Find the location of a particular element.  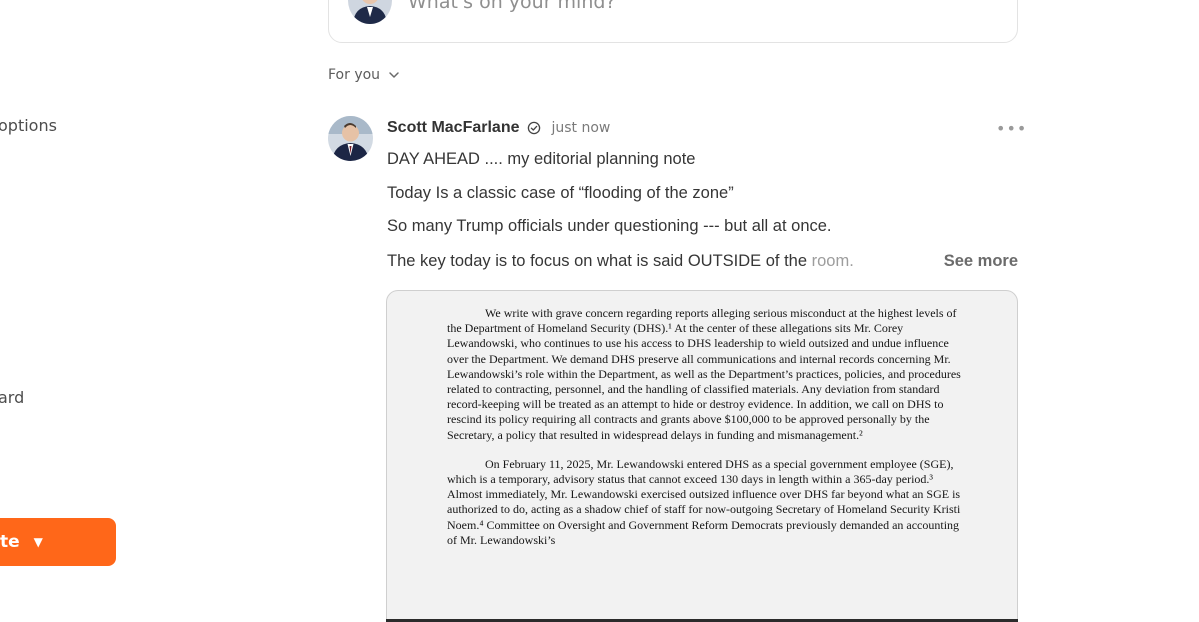

sidebar-item-dashboard: ard is located at coordinates (12, 397).